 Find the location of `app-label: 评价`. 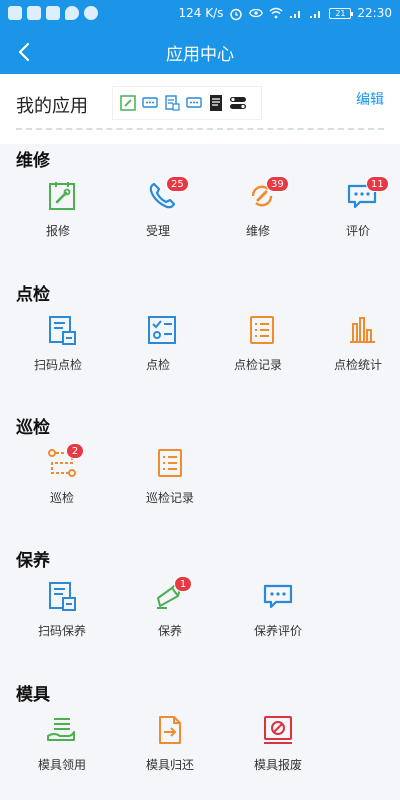

app-label: 评价 is located at coordinates (357, 231).